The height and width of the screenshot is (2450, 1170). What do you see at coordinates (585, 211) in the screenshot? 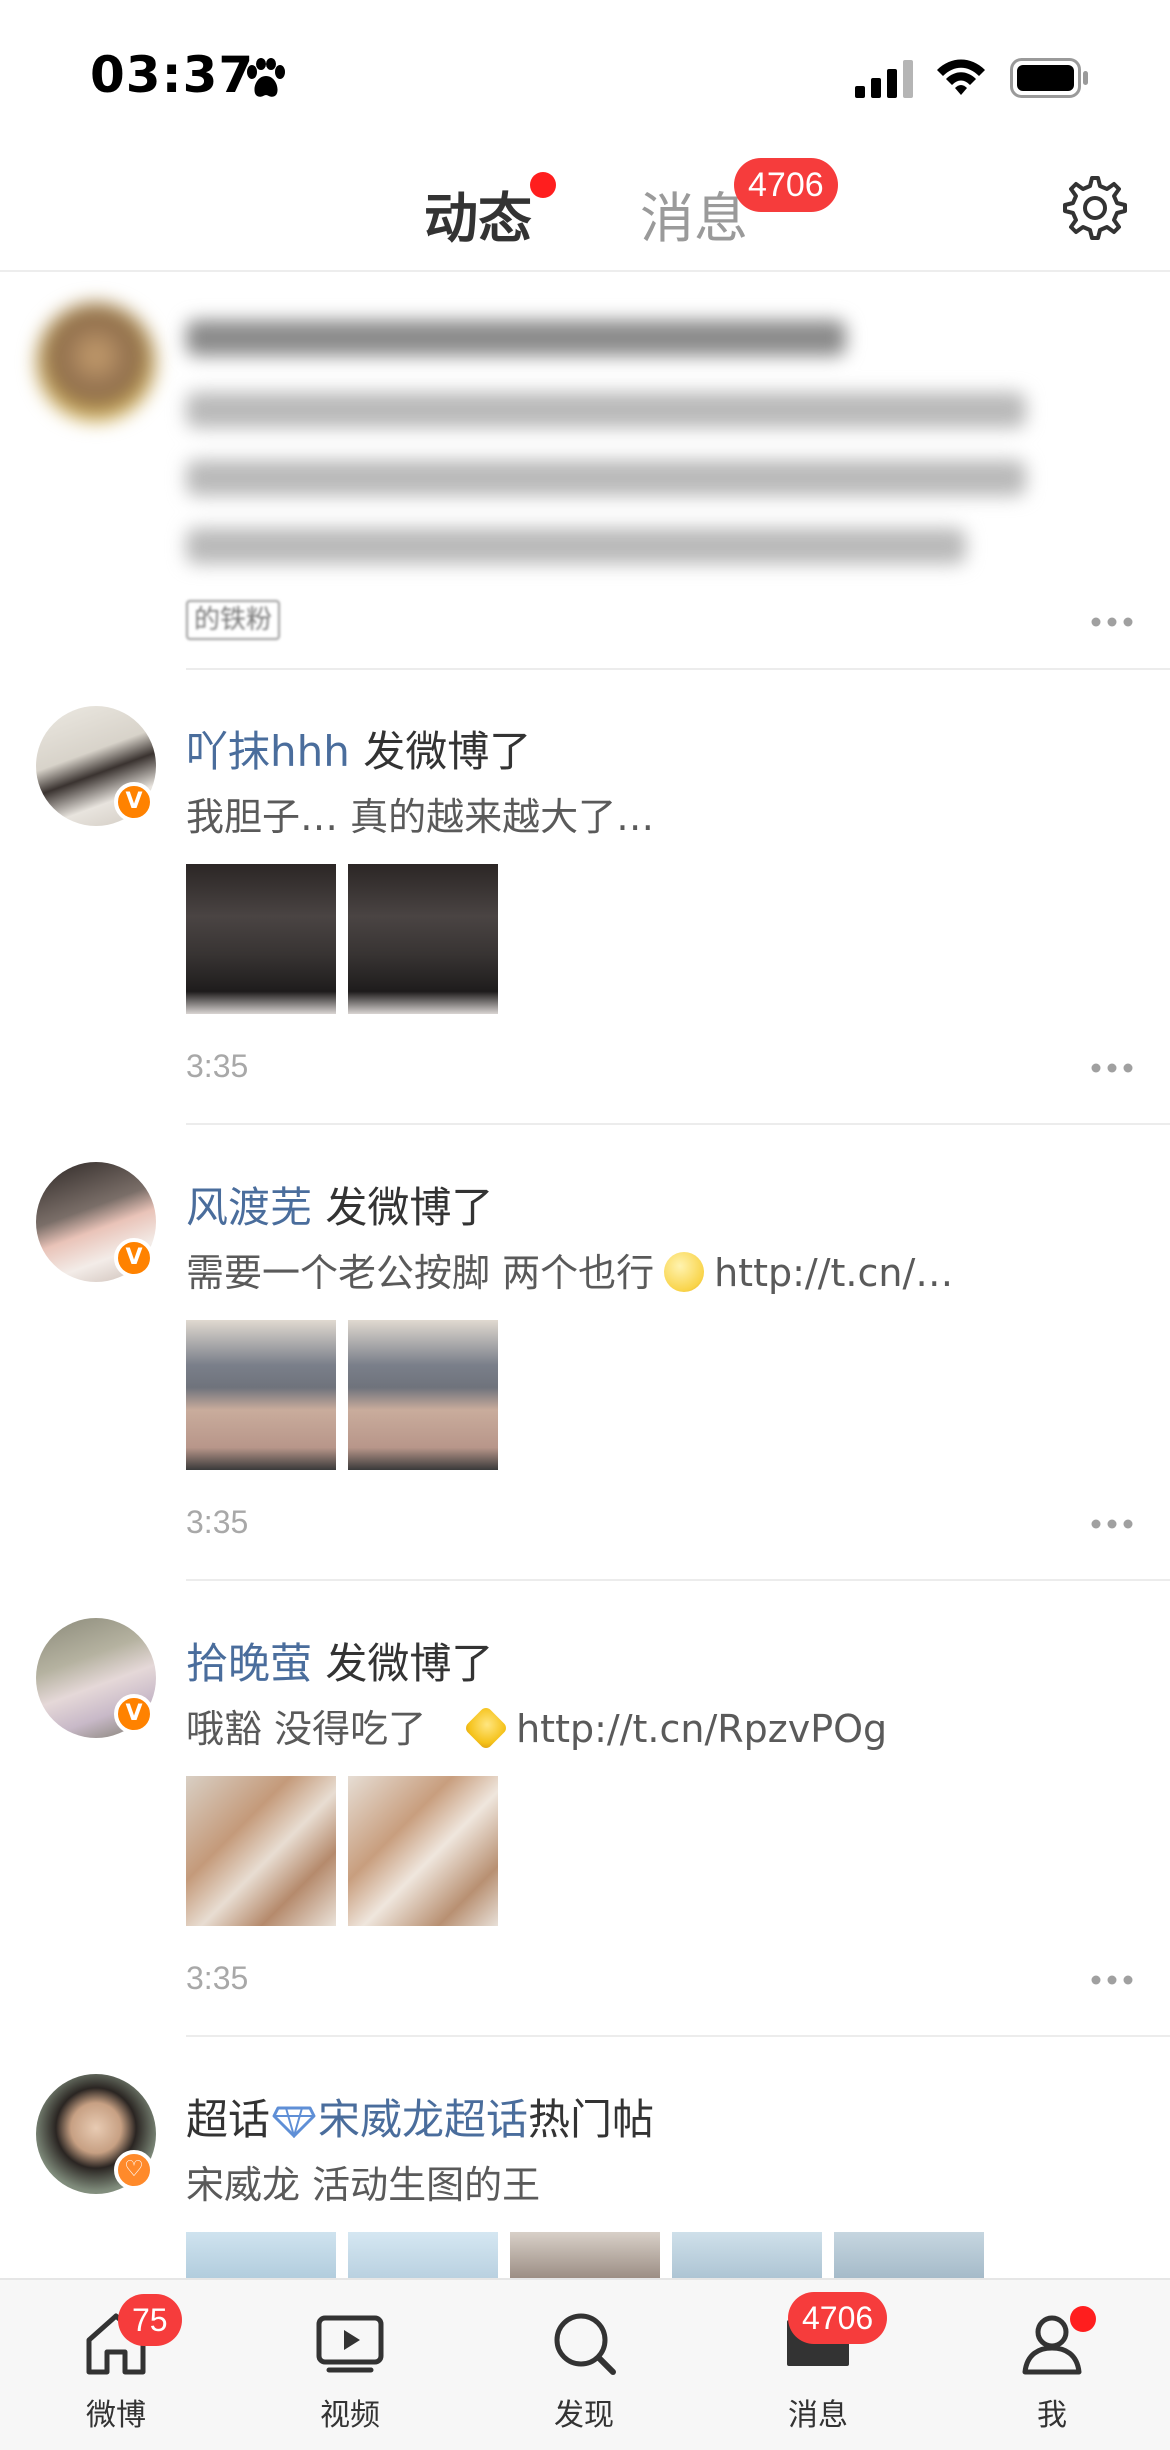
I see `top-header: 动态 消息 4706` at bounding box center [585, 211].